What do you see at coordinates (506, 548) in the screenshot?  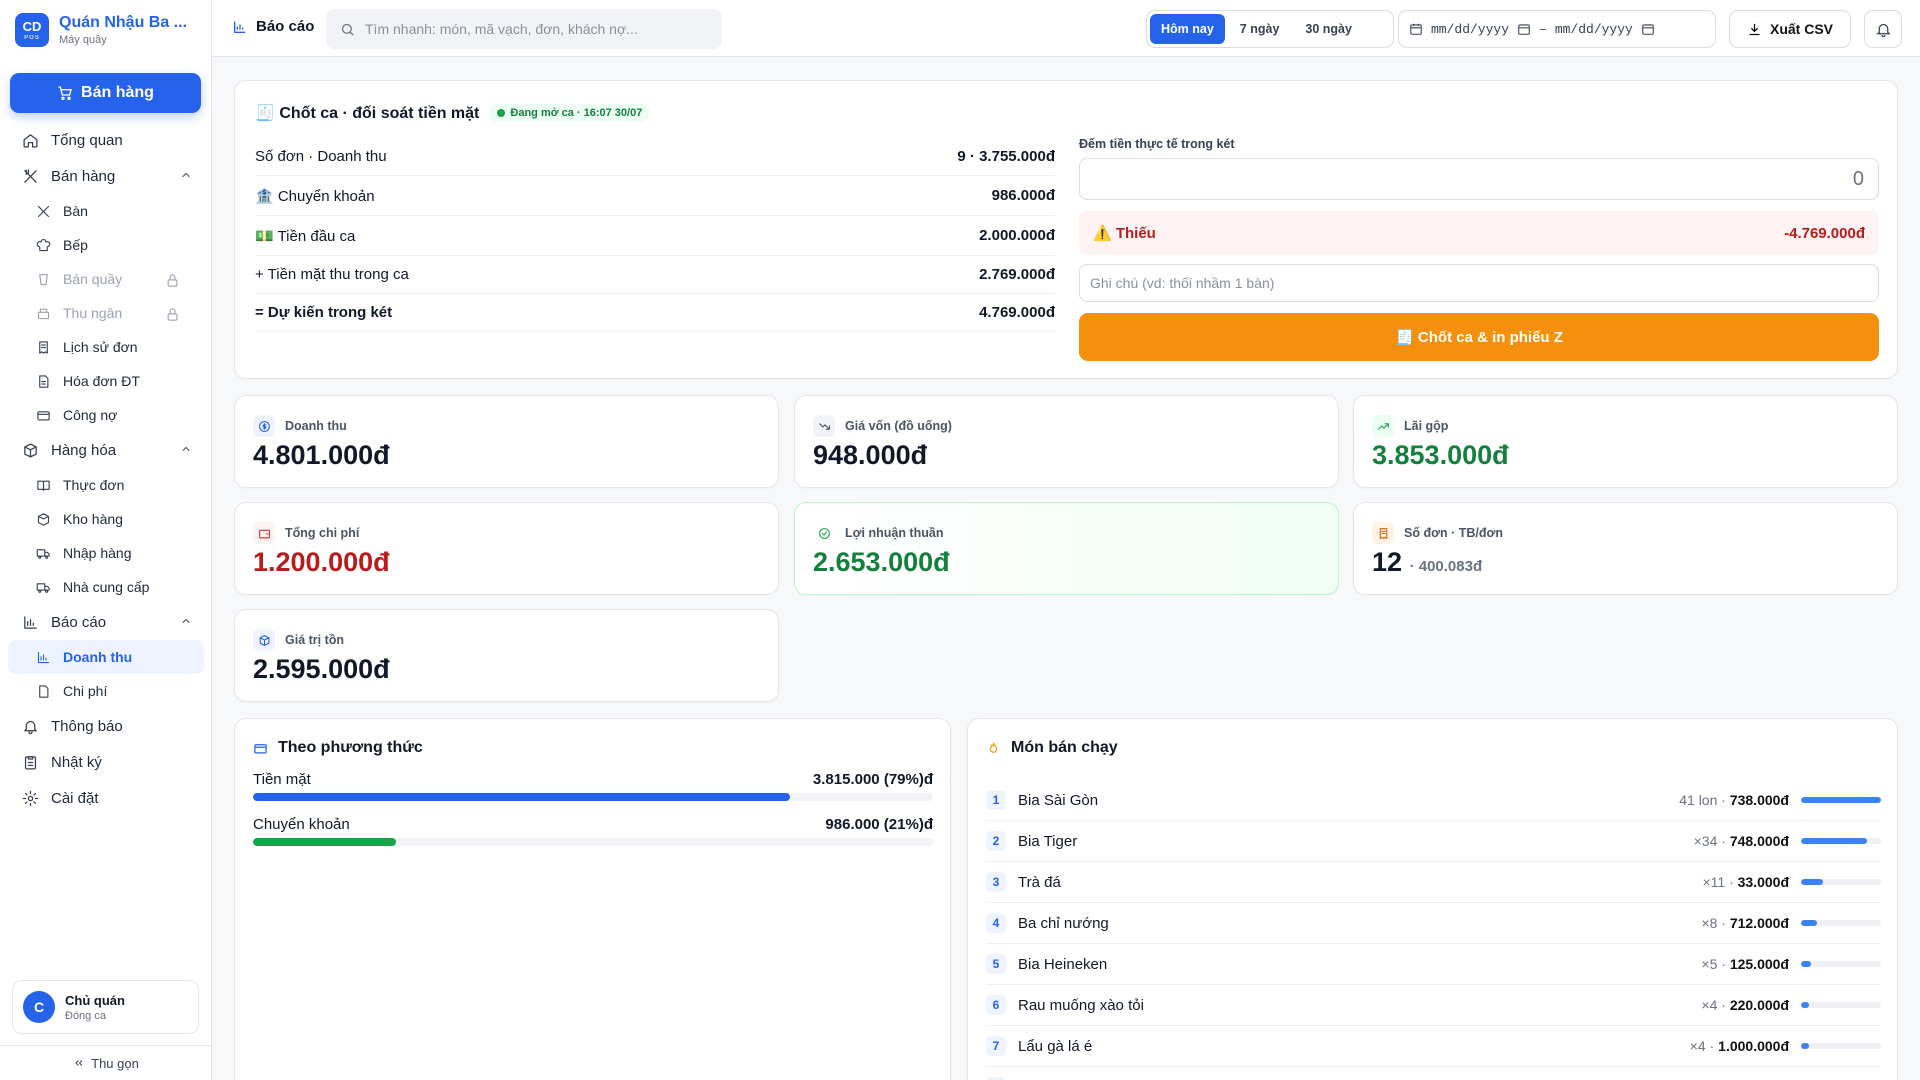 I see `stat-card-expenses: Tổng chi phí 1.200.000đ` at bounding box center [506, 548].